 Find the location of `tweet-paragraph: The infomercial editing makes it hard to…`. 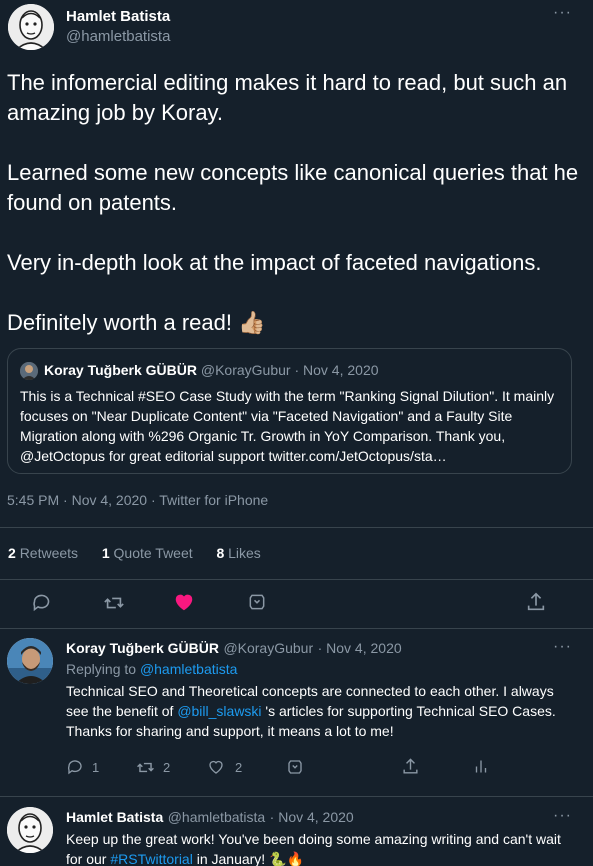

tweet-paragraph: The infomercial editing makes it hard to… is located at coordinates (287, 97).